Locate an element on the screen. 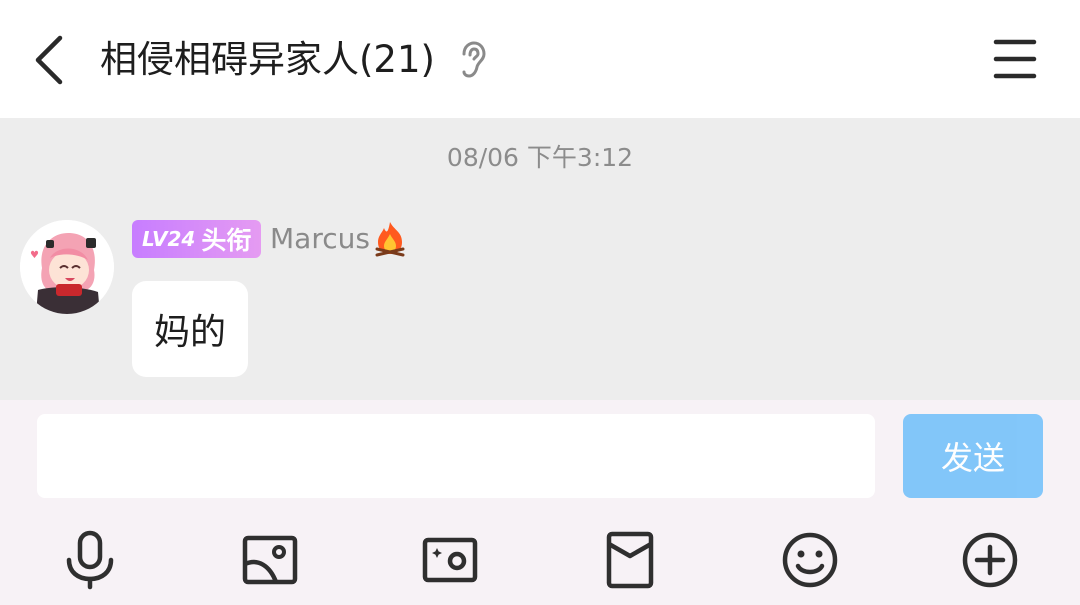  message-timestamp: 08/06 下午3:12 is located at coordinates (540, 157).